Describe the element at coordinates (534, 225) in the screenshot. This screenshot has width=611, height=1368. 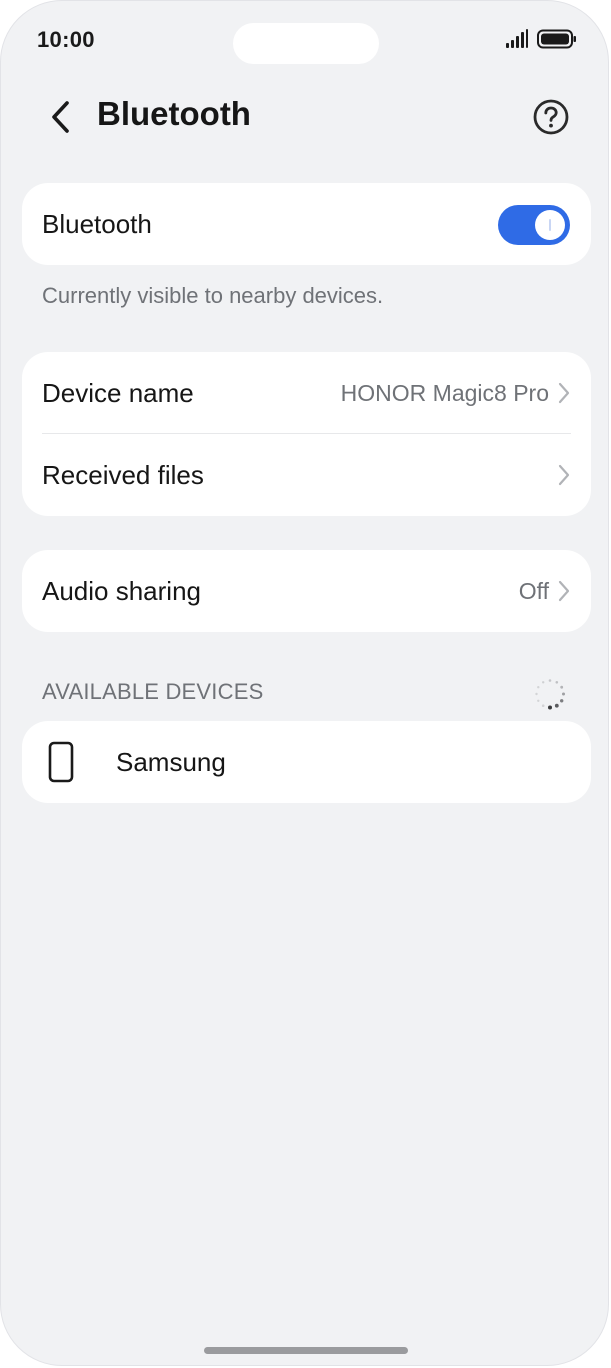
I see `bluetooth-switch` at that location.